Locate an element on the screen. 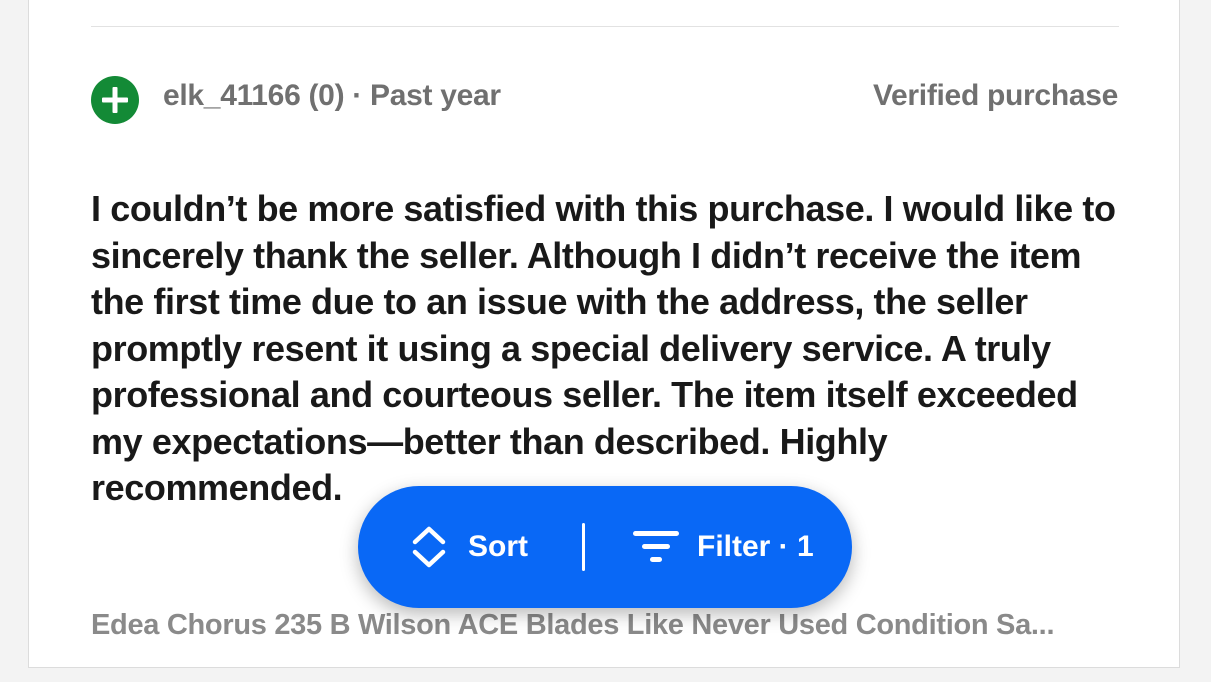 This screenshot has width=1211, height=682. filter-funnel-icon is located at coordinates (656, 546).